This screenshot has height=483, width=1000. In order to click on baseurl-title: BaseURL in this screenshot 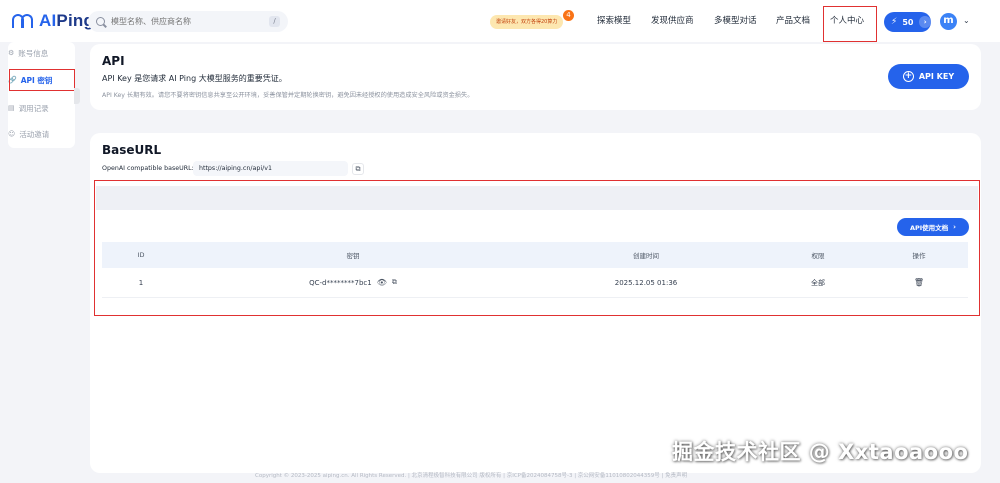, I will do `click(132, 150)`.